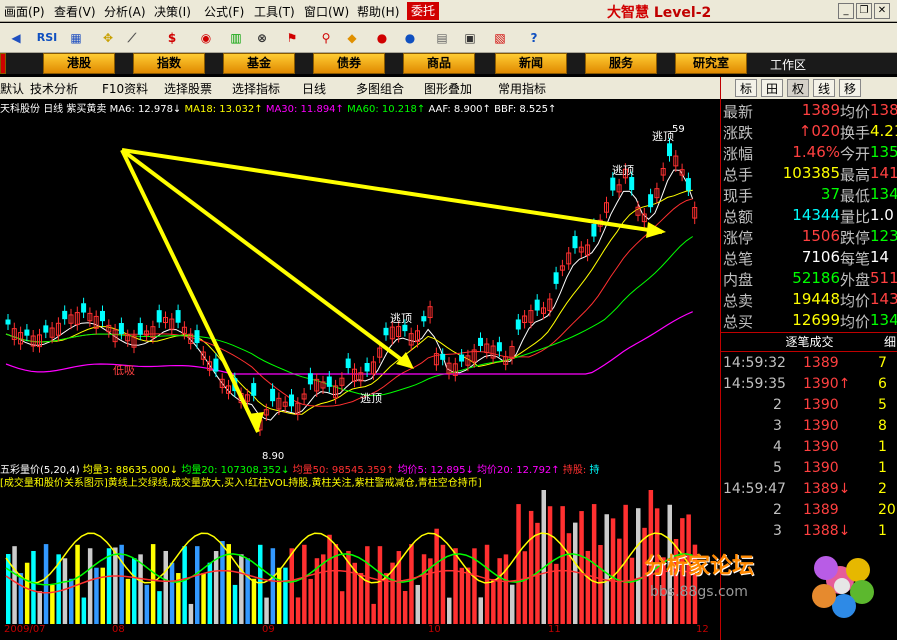  Describe the element at coordinates (378, 11) in the screenshot. I see `menu-help: 帮助(H)` at that location.